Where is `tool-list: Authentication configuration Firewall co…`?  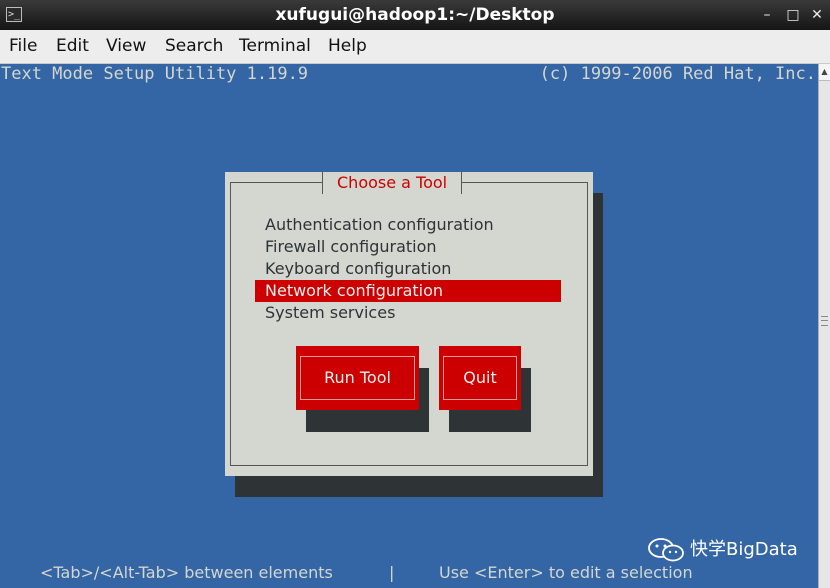
tool-list: Authentication configuration Firewall co… is located at coordinates (408, 269).